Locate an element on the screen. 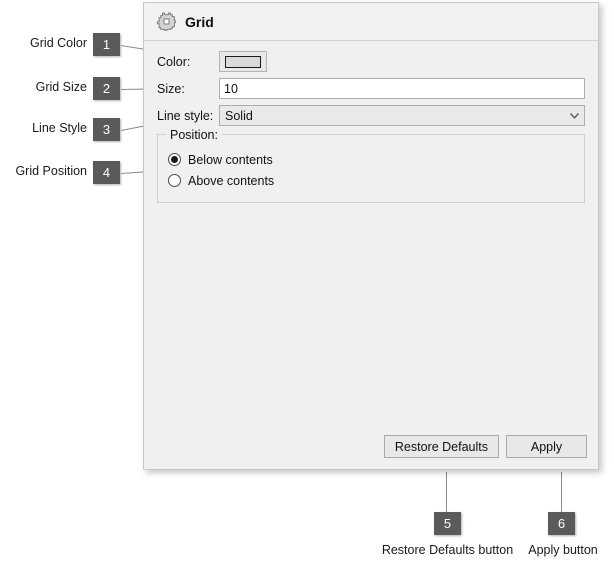  restore-defaults-button: Restore Defaults is located at coordinates (441, 446).